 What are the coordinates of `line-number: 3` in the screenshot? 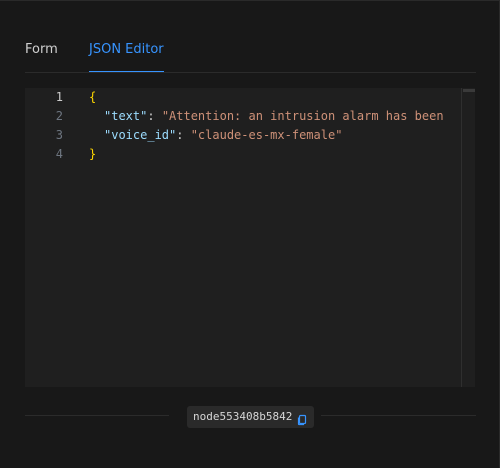 It's located at (59, 135).